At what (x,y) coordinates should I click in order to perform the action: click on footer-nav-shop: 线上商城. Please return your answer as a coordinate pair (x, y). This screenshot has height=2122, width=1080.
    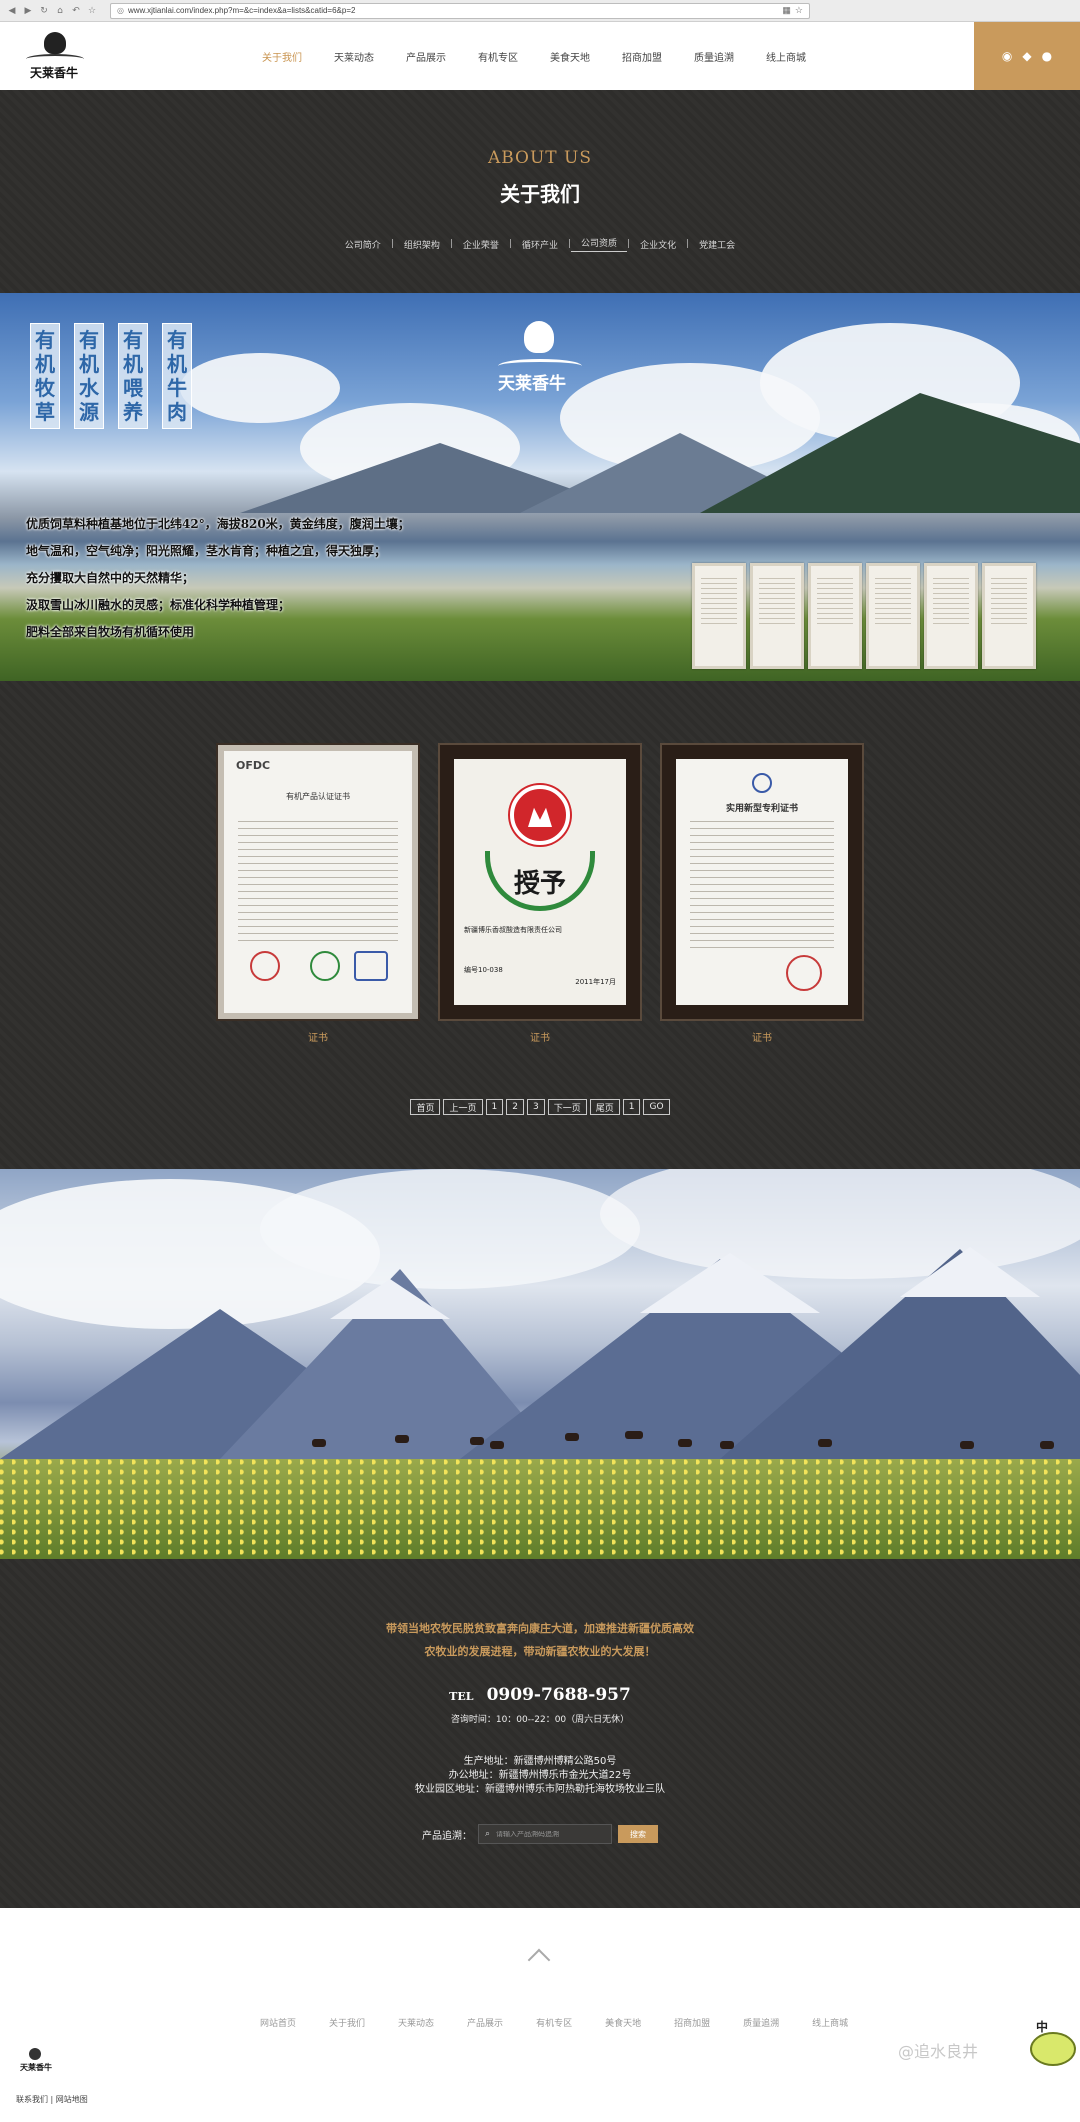
    Looking at the image, I should click on (830, 2022).